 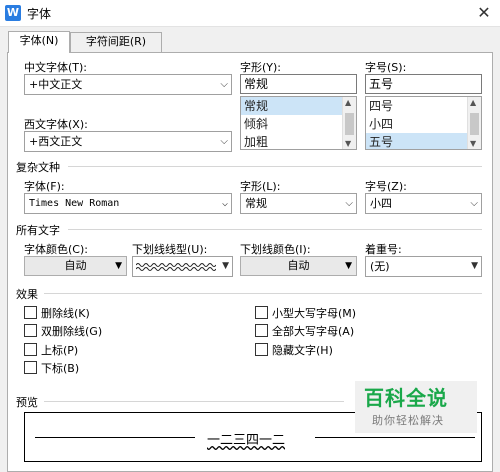 I want to click on all-text-section-title: 所有文字, so click(x=38, y=230).